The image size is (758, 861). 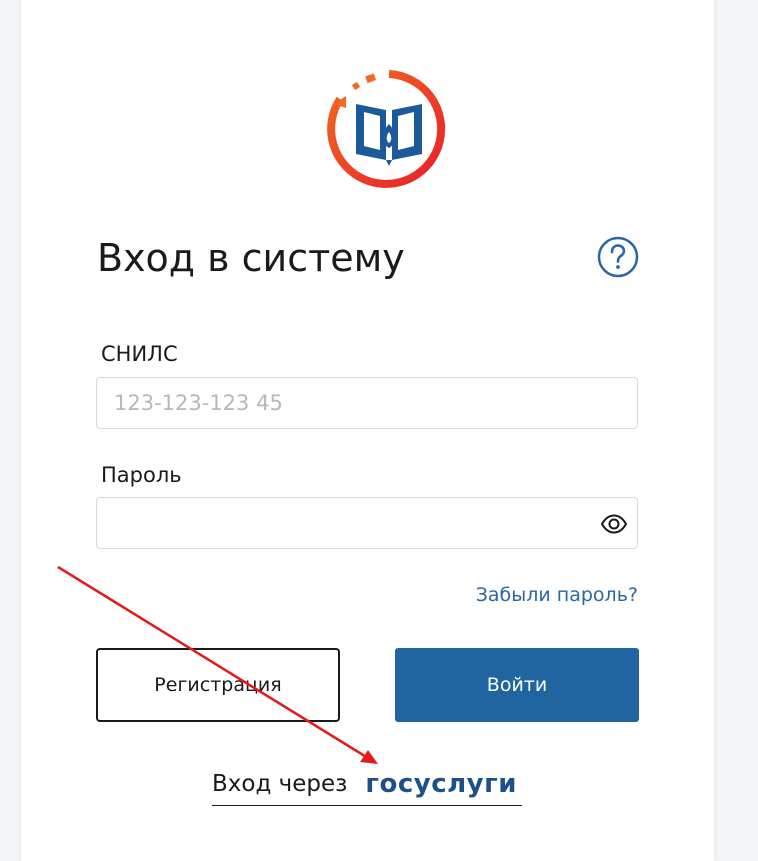 What do you see at coordinates (614, 524) in the screenshot?
I see `eye-icon` at bounding box center [614, 524].